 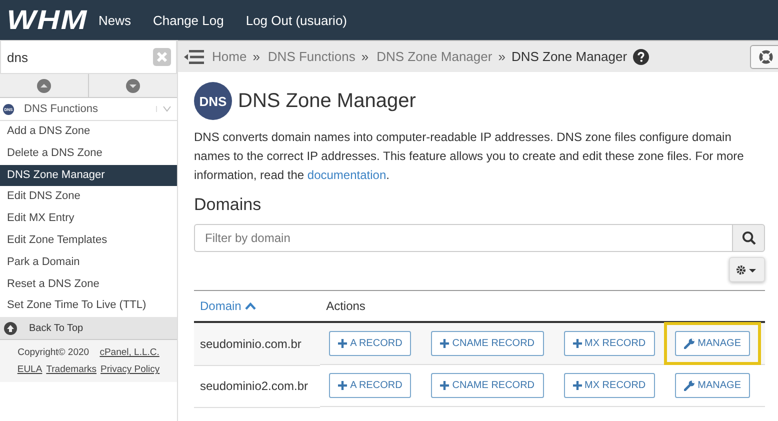 I want to click on sidebar-item: Set Zone Time To Live (TTL), so click(x=88, y=306).